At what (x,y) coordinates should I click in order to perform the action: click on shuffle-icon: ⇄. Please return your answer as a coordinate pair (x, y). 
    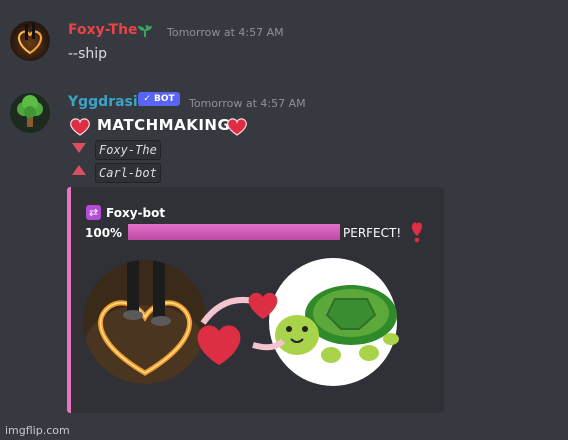
    Looking at the image, I should click on (93, 212).